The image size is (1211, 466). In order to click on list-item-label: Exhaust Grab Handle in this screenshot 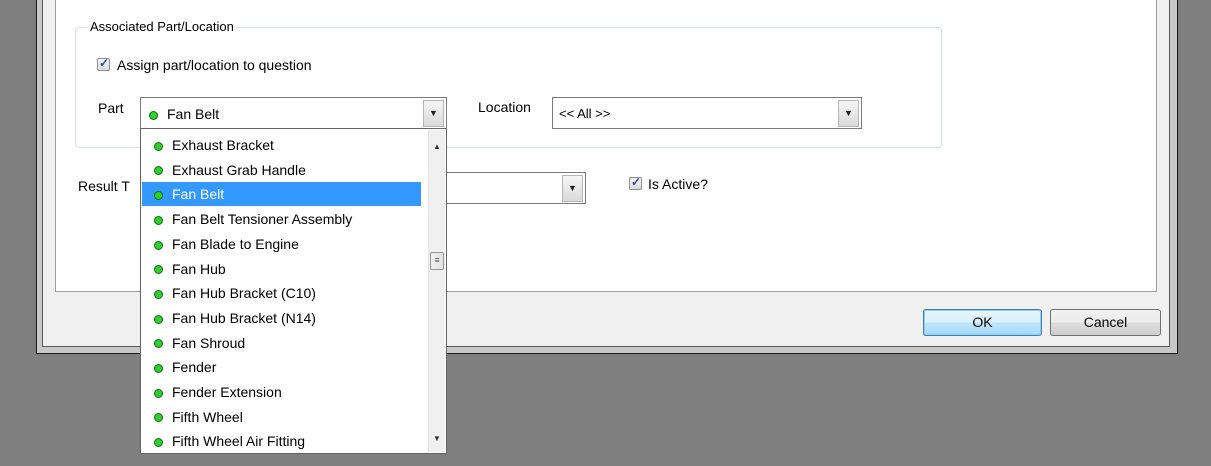, I will do `click(239, 169)`.